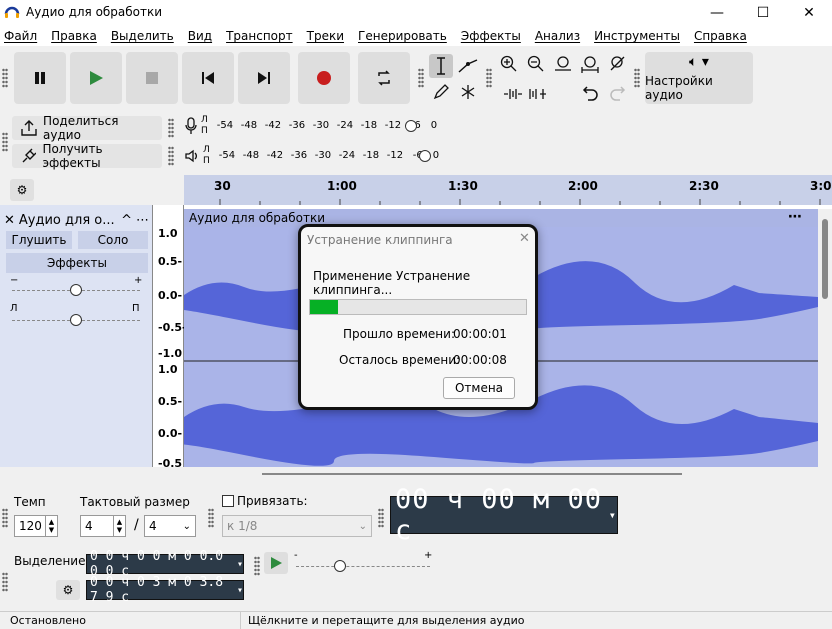 Image resolution: width=832 pixels, height=629 pixels. What do you see at coordinates (513, 94) in the screenshot?
I see `trim-outside-button` at bounding box center [513, 94].